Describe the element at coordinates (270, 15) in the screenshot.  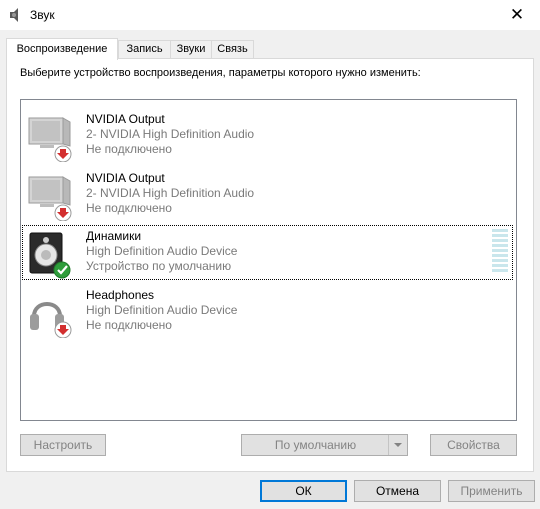
I see `title-bar: Звук ✕` at that location.